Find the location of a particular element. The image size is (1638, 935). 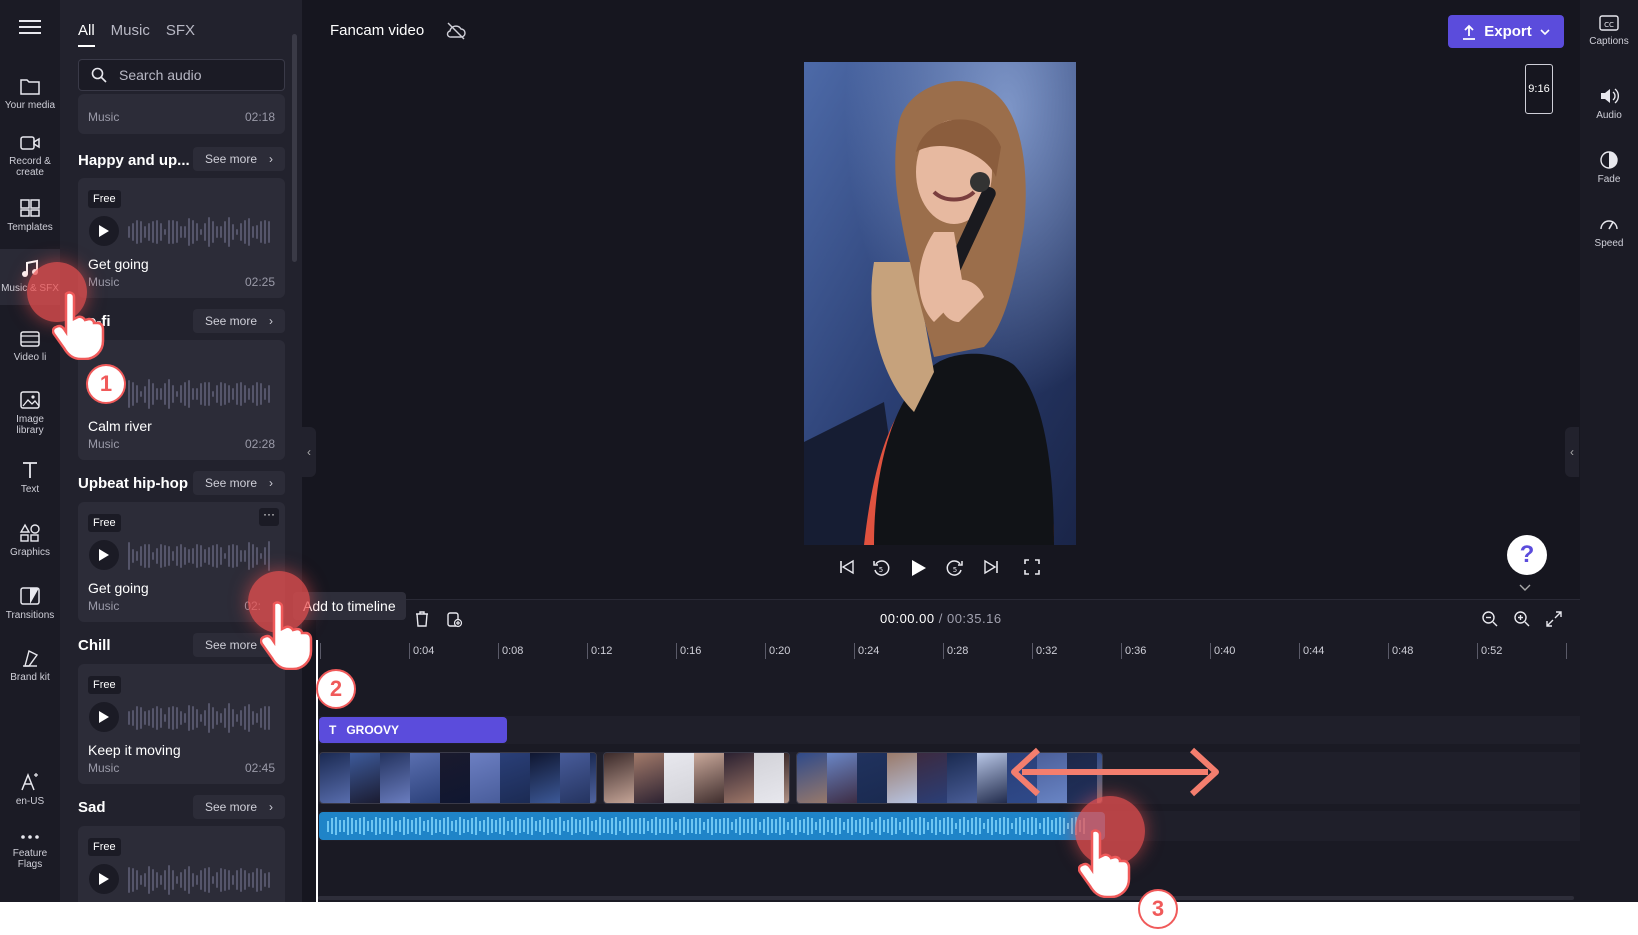

fullscreen-icon is located at coordinates (1032, 567).